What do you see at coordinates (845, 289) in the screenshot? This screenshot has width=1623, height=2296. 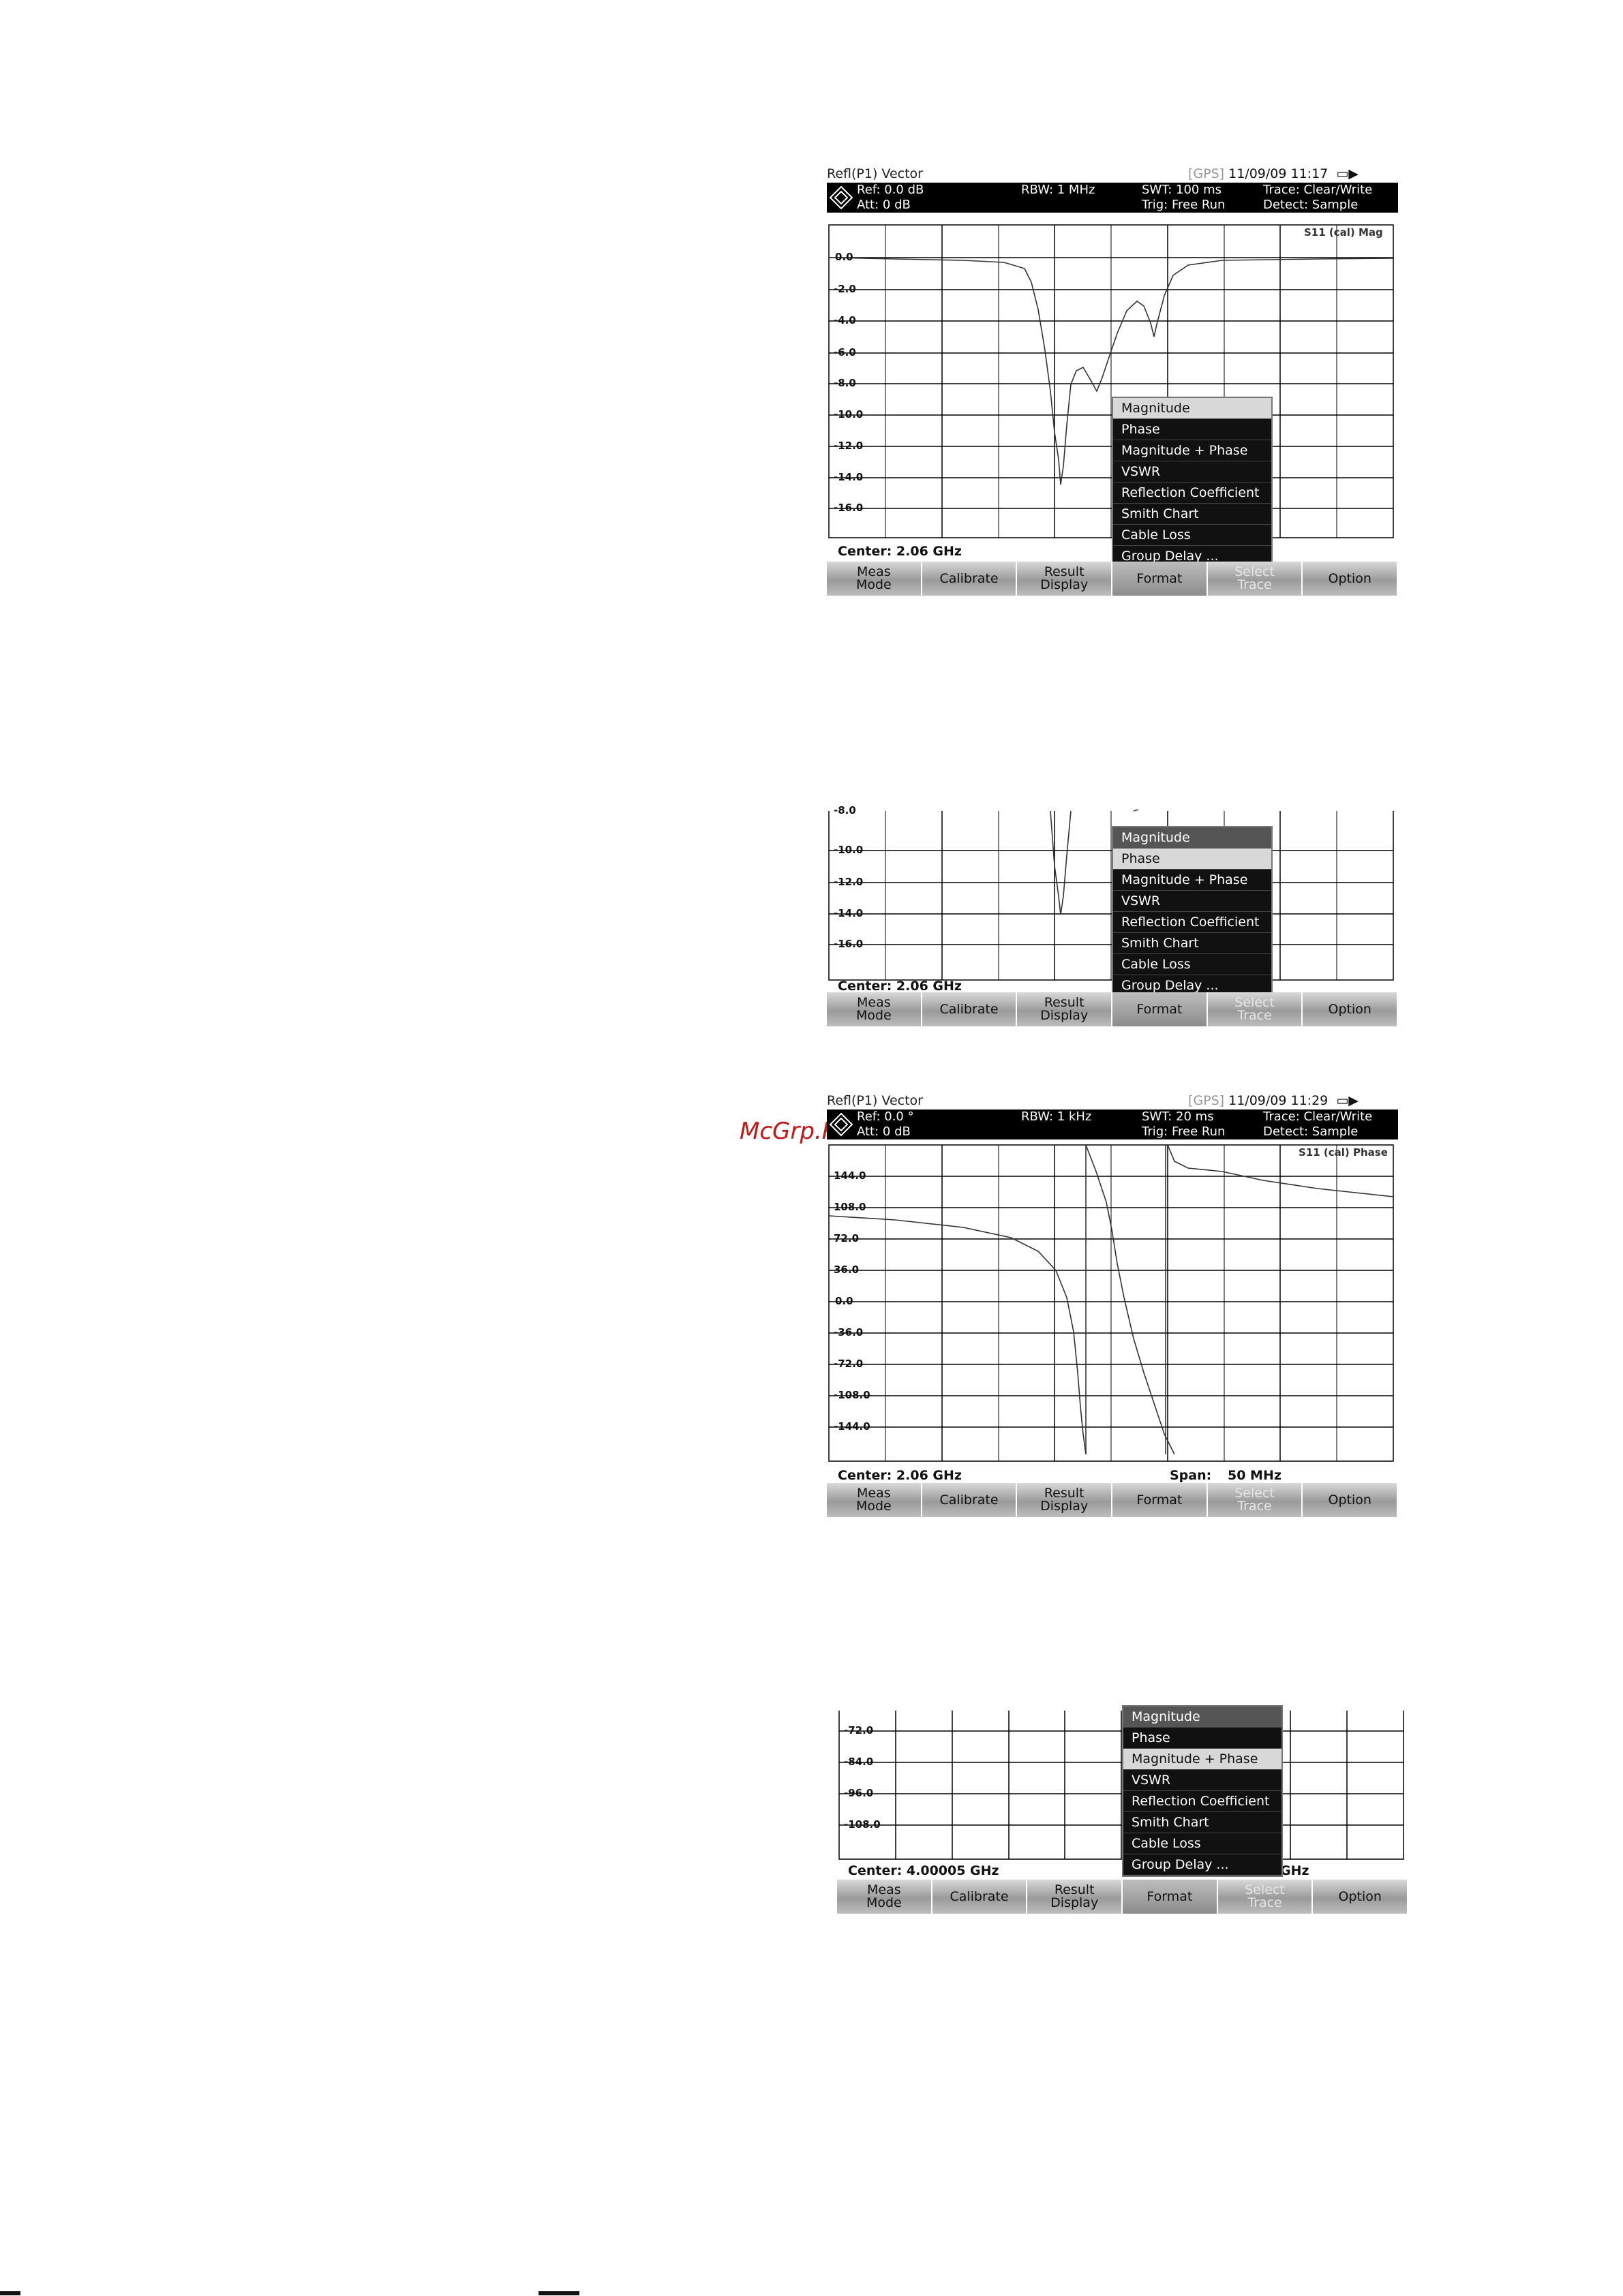 I see `y-tick: -2.0` at bounding box center [845, 289].